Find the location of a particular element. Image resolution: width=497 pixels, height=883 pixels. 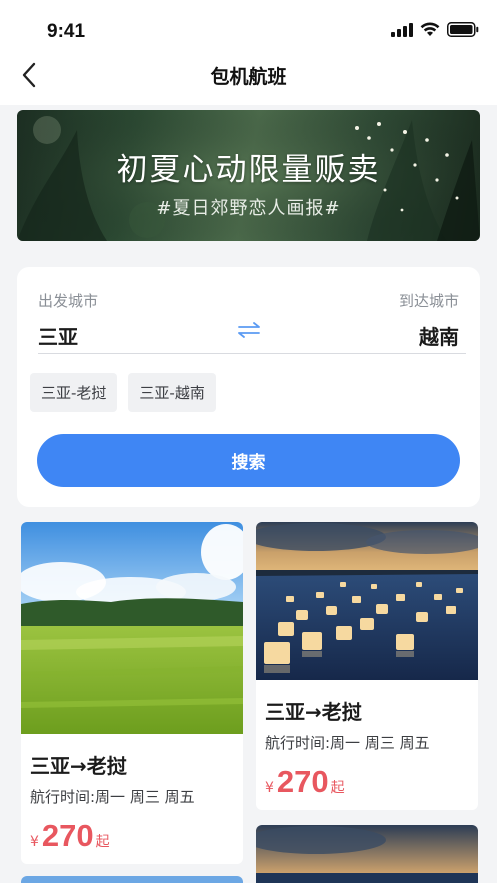

arrival-city-field: 越南 is located at coordinates (439, 335).